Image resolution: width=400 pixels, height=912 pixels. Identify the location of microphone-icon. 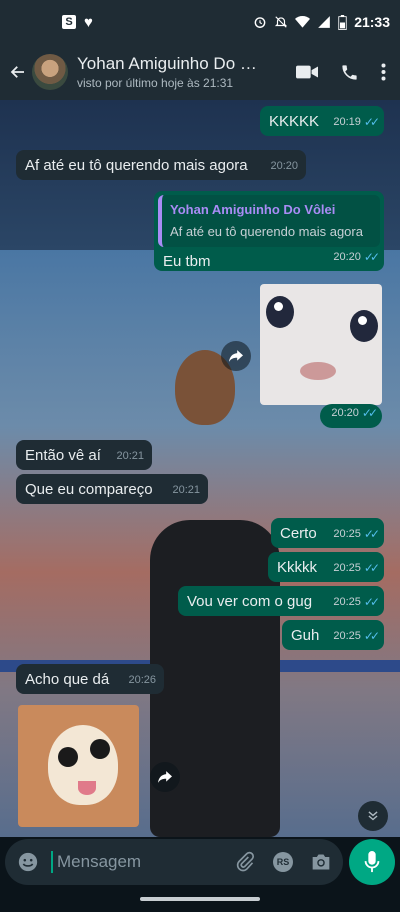
(372, 862).